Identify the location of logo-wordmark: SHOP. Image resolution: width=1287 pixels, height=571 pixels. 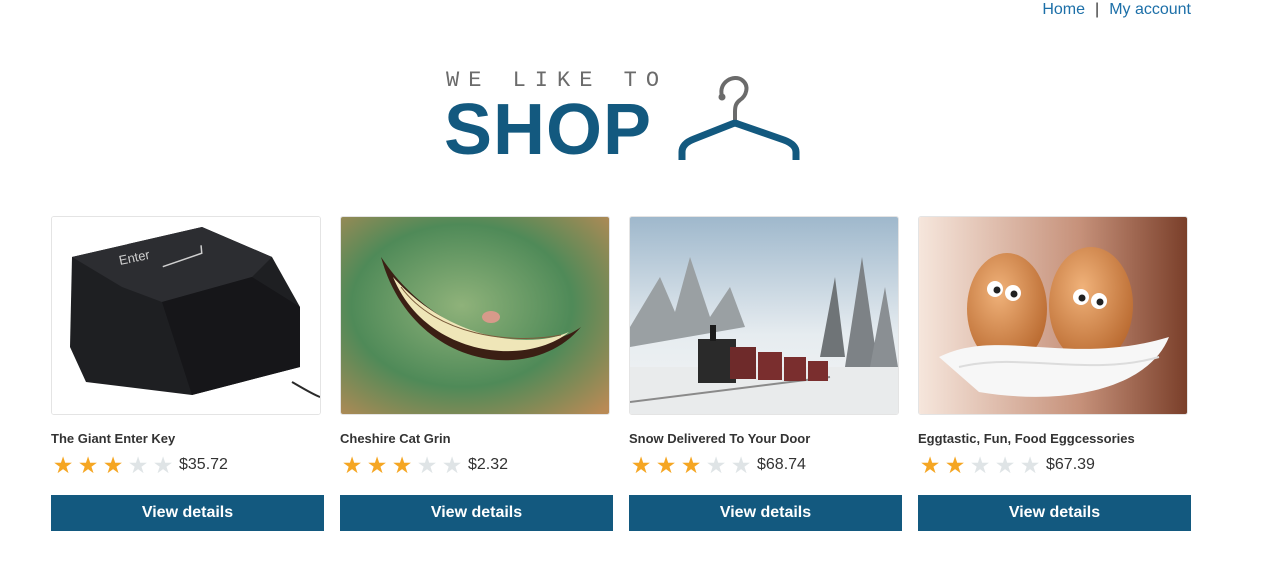
(548, 130).